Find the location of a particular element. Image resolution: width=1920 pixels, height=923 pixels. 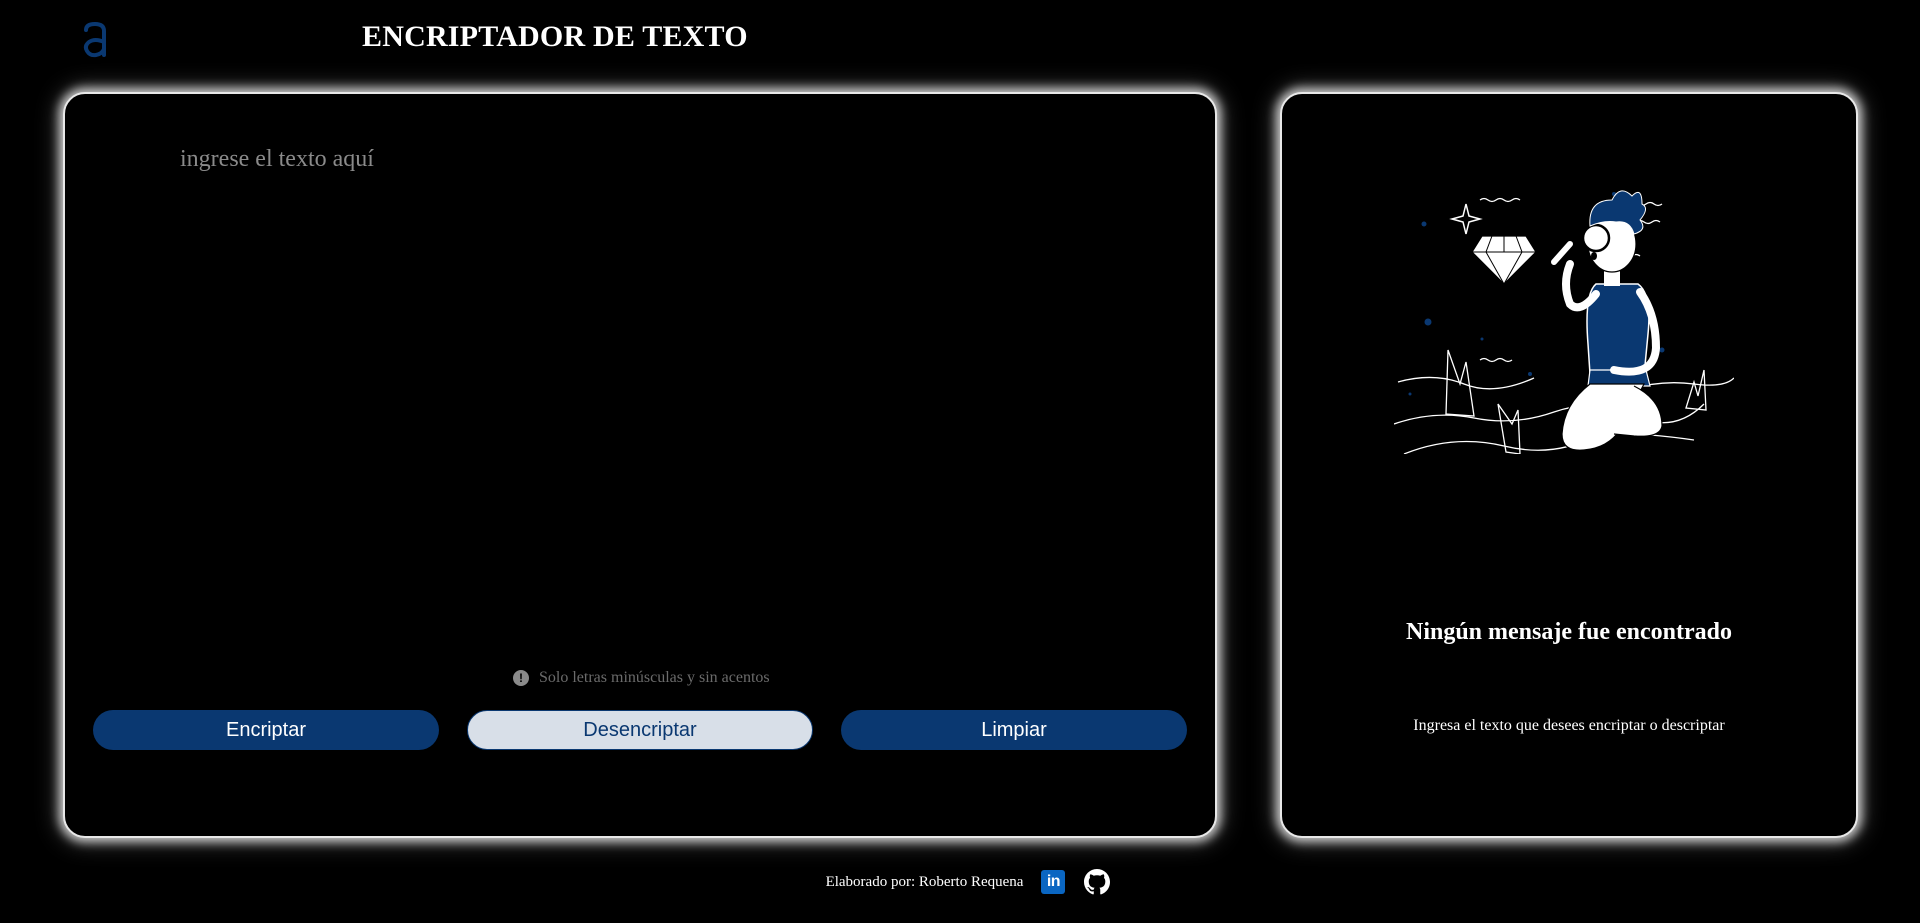

input-hint: ! Solo letras minúsculas y sin acentos is located at coordinates (641, 678).